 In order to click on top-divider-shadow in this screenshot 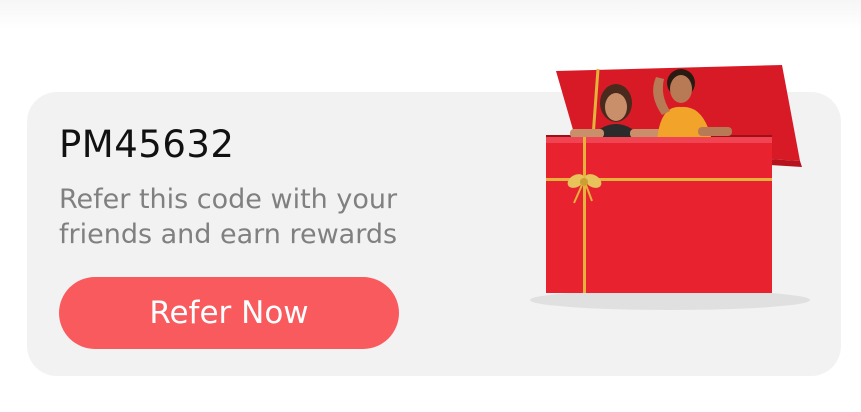, I will do `click(430, 15)`.